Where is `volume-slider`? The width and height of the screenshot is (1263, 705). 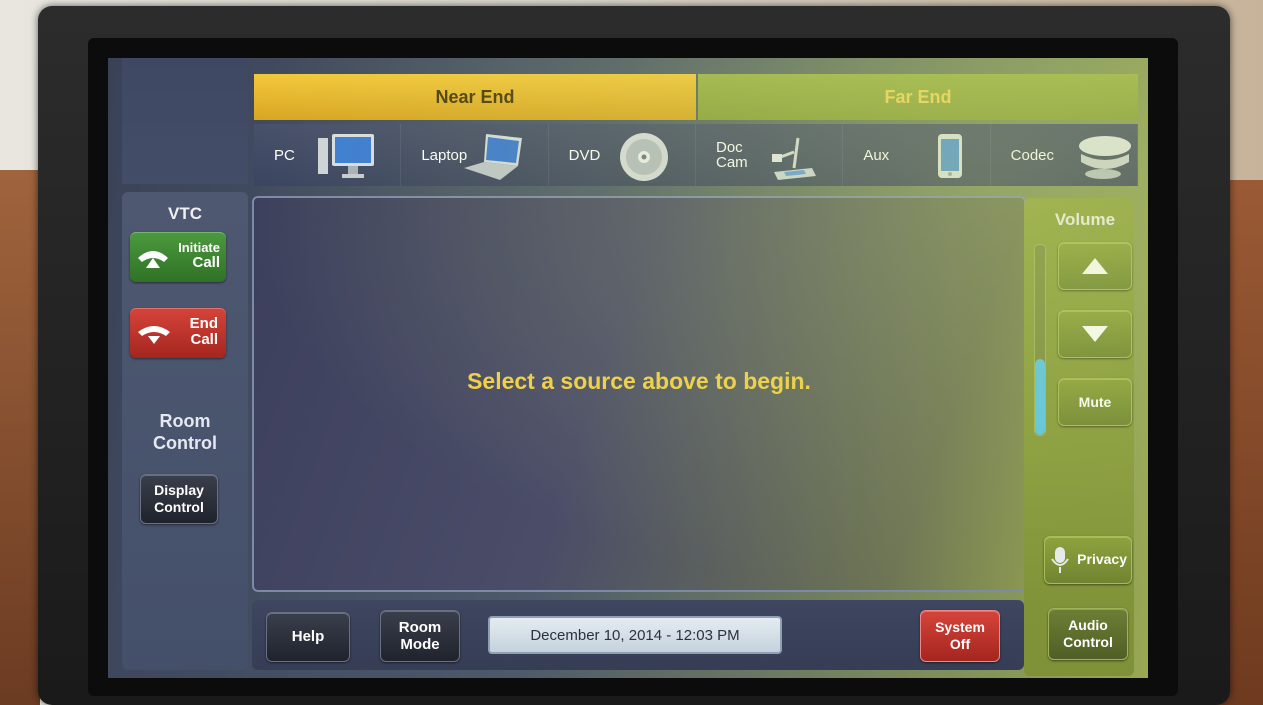 volume-slider is located at coordinates (1040, 340).